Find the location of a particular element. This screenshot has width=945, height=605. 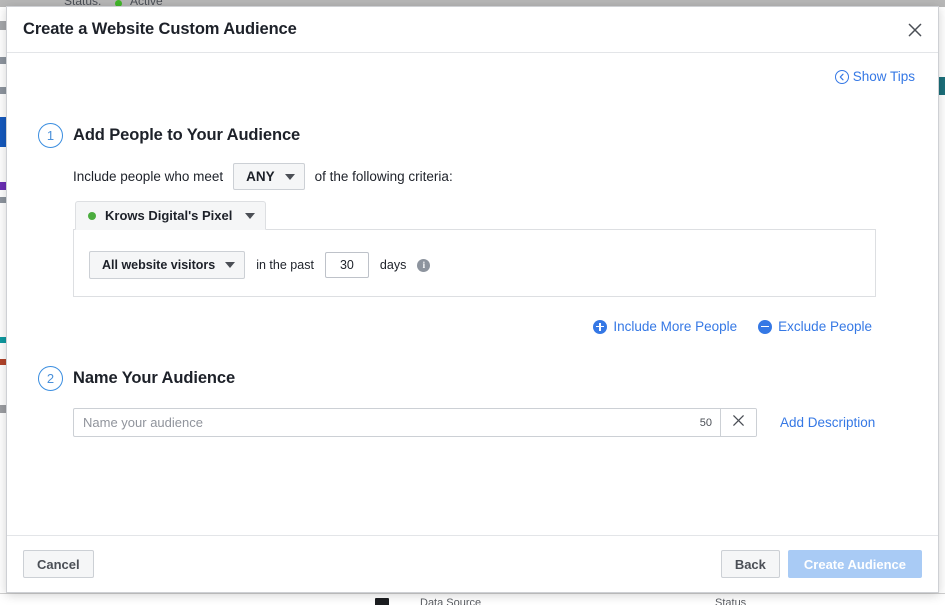

pixel-source-select: Krows Digital's Pixel is located at coordinates (171, 215).